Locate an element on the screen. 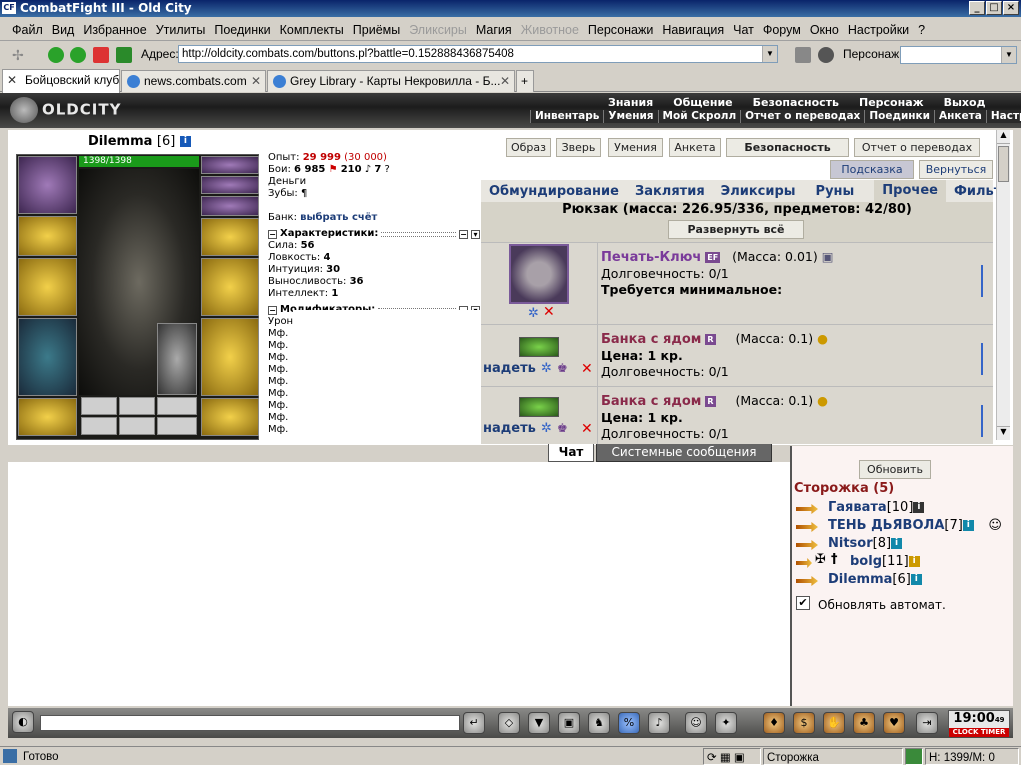 Image resolution: width=1021 pixels, height=765 pixels. tab-other: Прочее is located at coordinates (910, 191).